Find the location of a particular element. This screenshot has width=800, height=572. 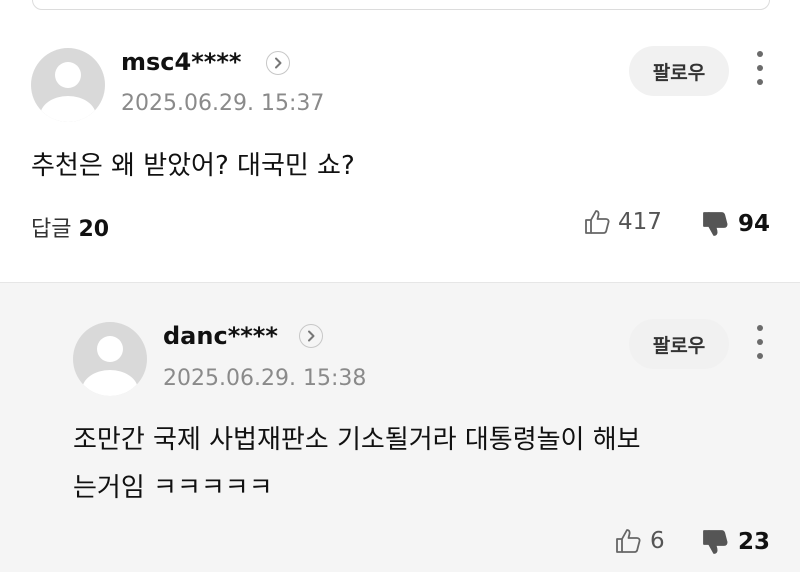

thumbs-down-icon is located at coordinates (715, 224).